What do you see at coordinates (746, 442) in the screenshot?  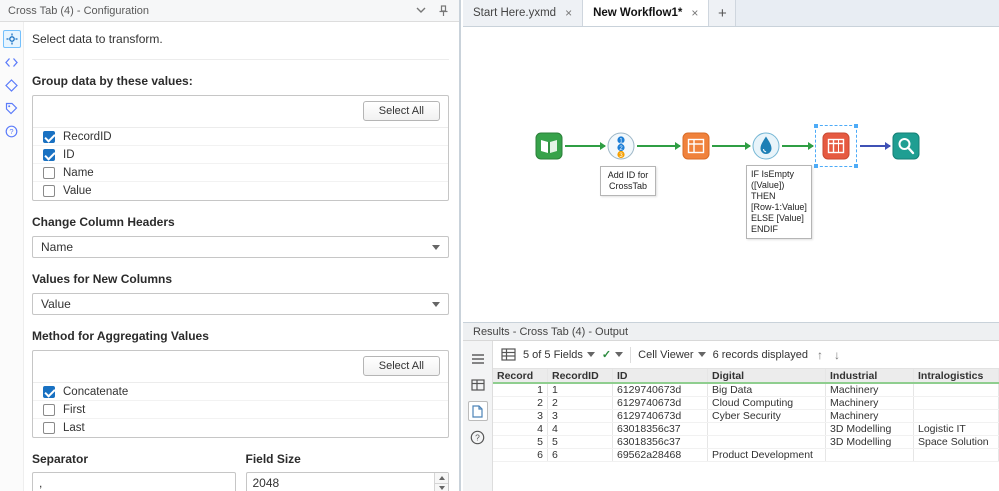 I see `table-row: 5 5 63018356c37 3D Modelling Space Solution` at bounding box center [746, 442].